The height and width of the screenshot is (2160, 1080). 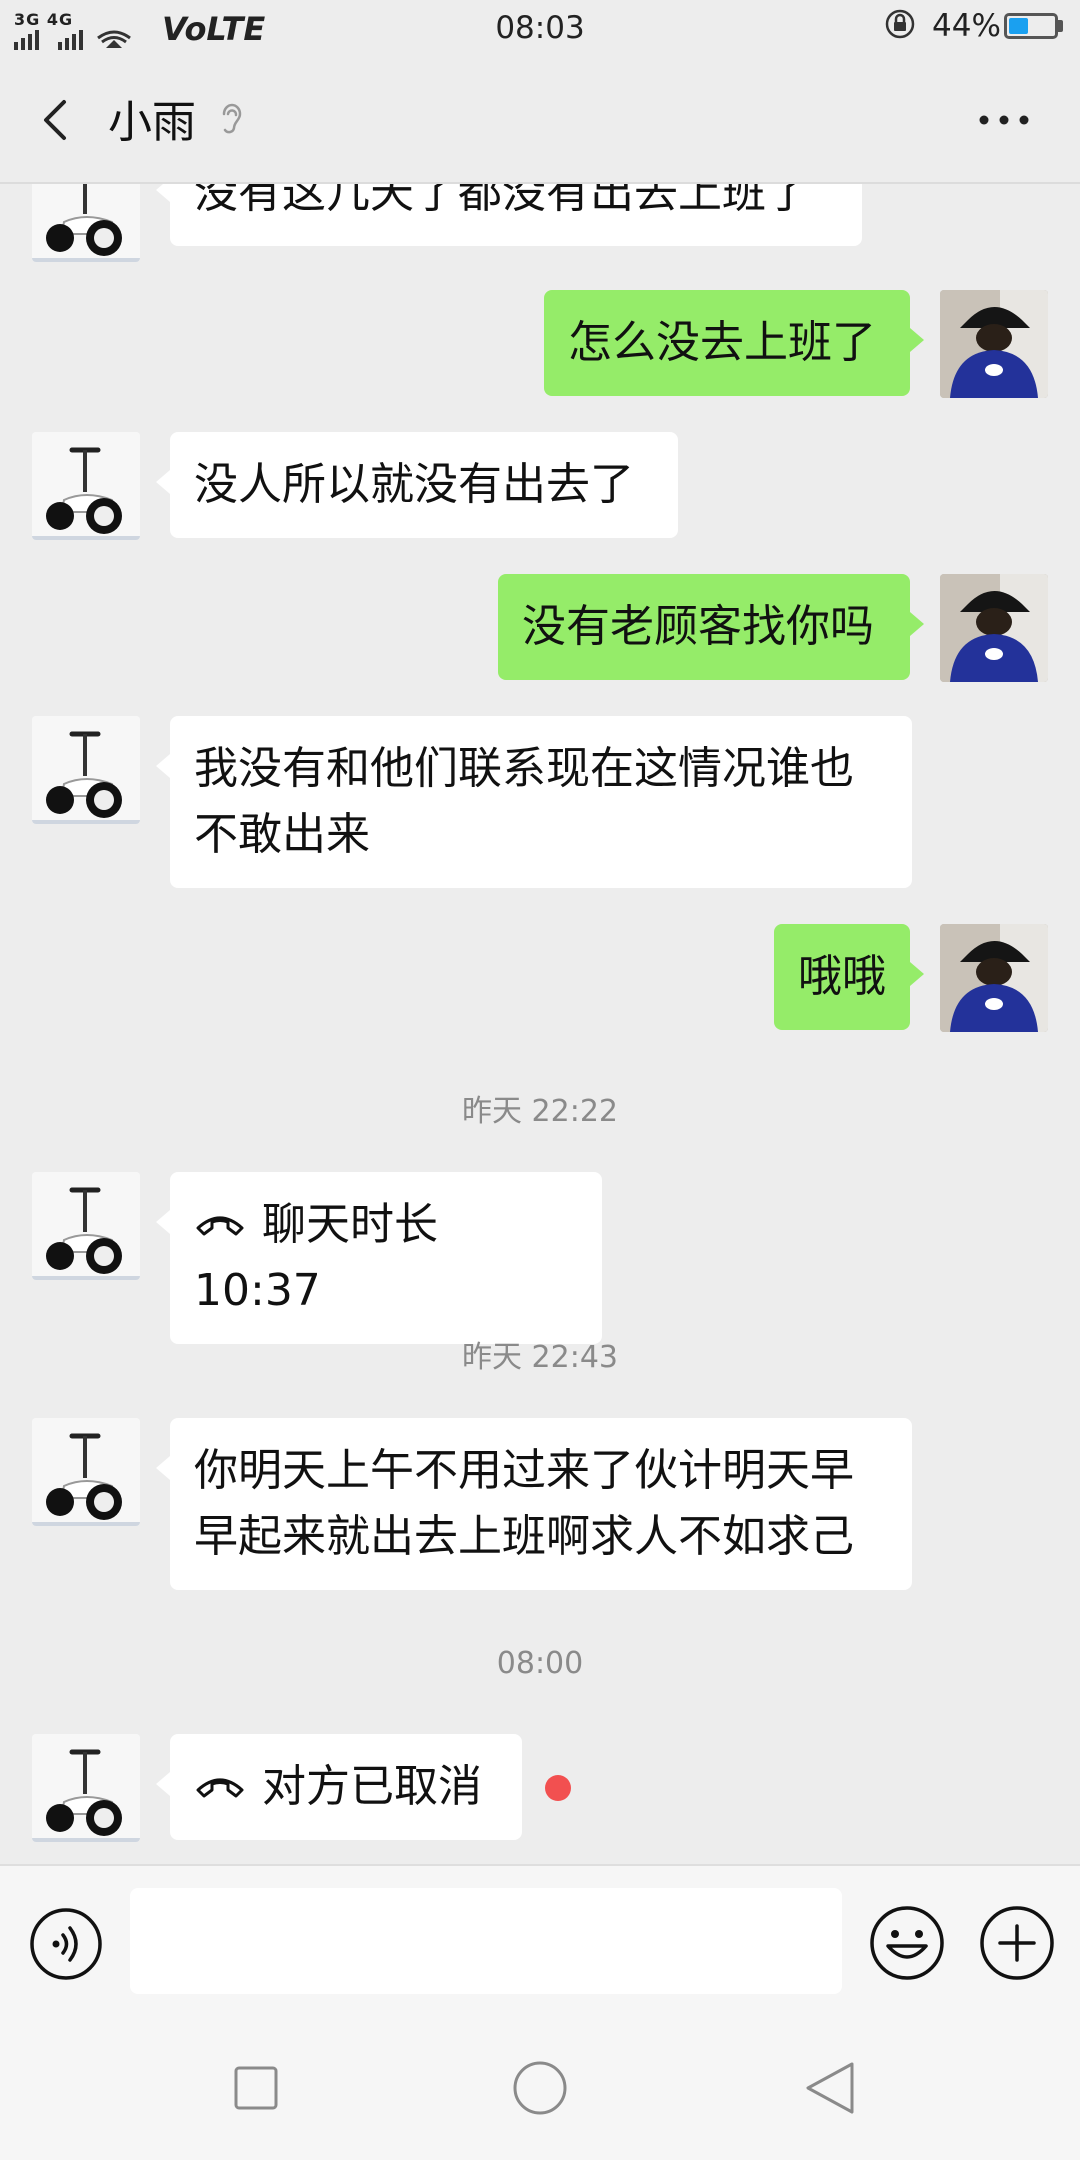 What do you see at coordinates (900, 24) in the screenshot?
I see `rotation-lock-icon` at bounding box center [900, 24].